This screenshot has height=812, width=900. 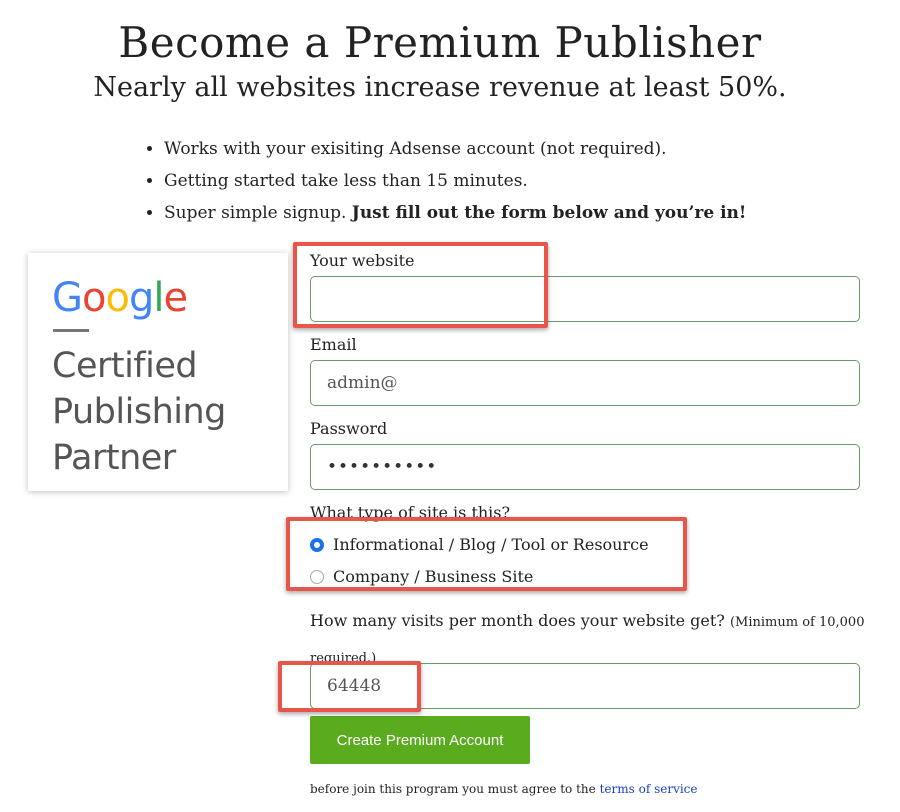 What do you see at coordinates (585, 383) in the screenshot?
I see `email-input: admin@` at bounding box center [585, 383].